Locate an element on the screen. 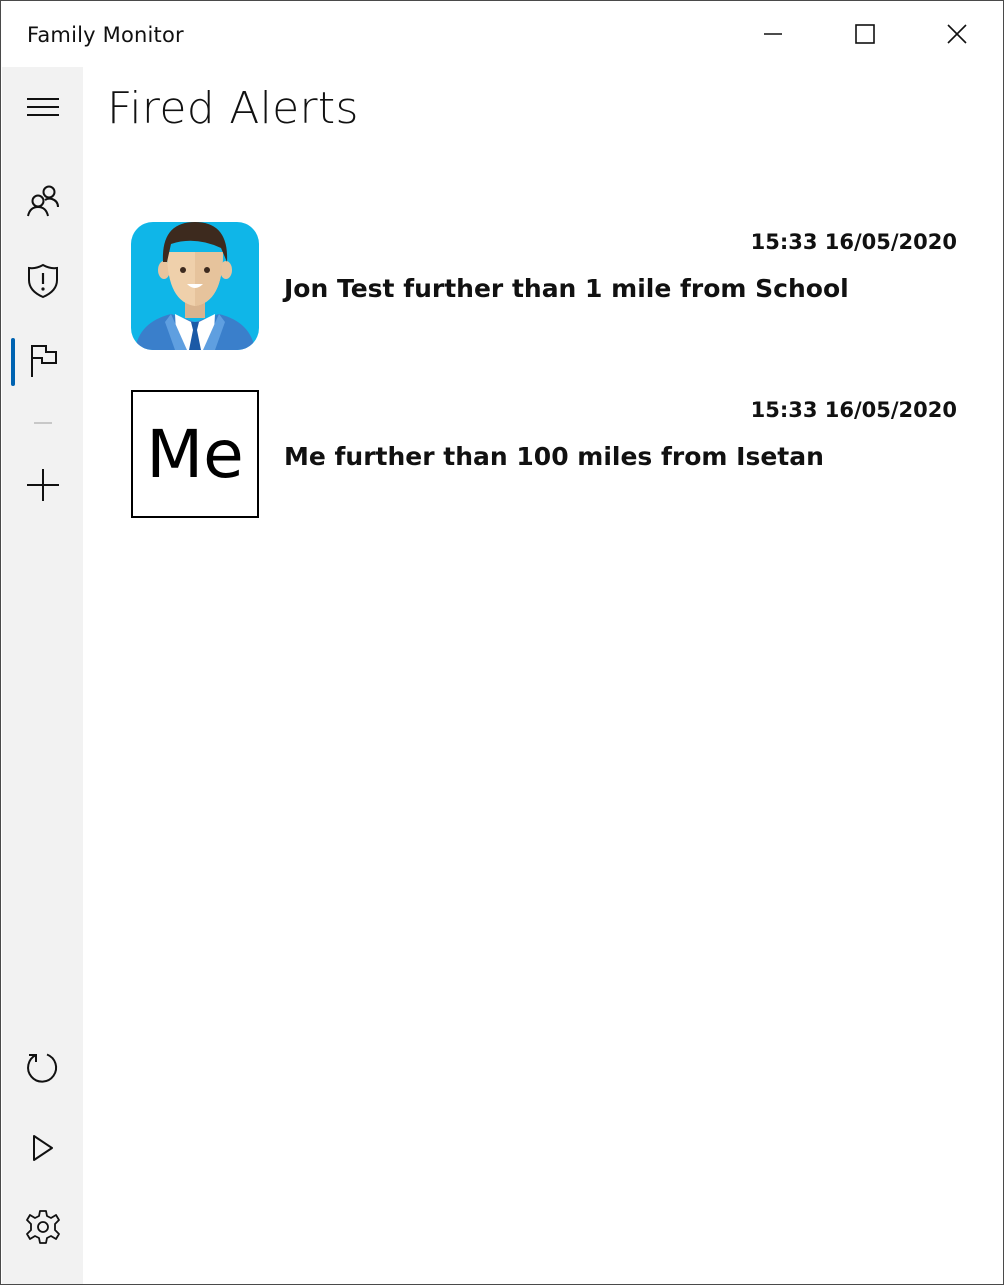 The width and height of the screenshot is (1004, 1285). page-title: Fired Alerts is located at coordinates (233, 108).